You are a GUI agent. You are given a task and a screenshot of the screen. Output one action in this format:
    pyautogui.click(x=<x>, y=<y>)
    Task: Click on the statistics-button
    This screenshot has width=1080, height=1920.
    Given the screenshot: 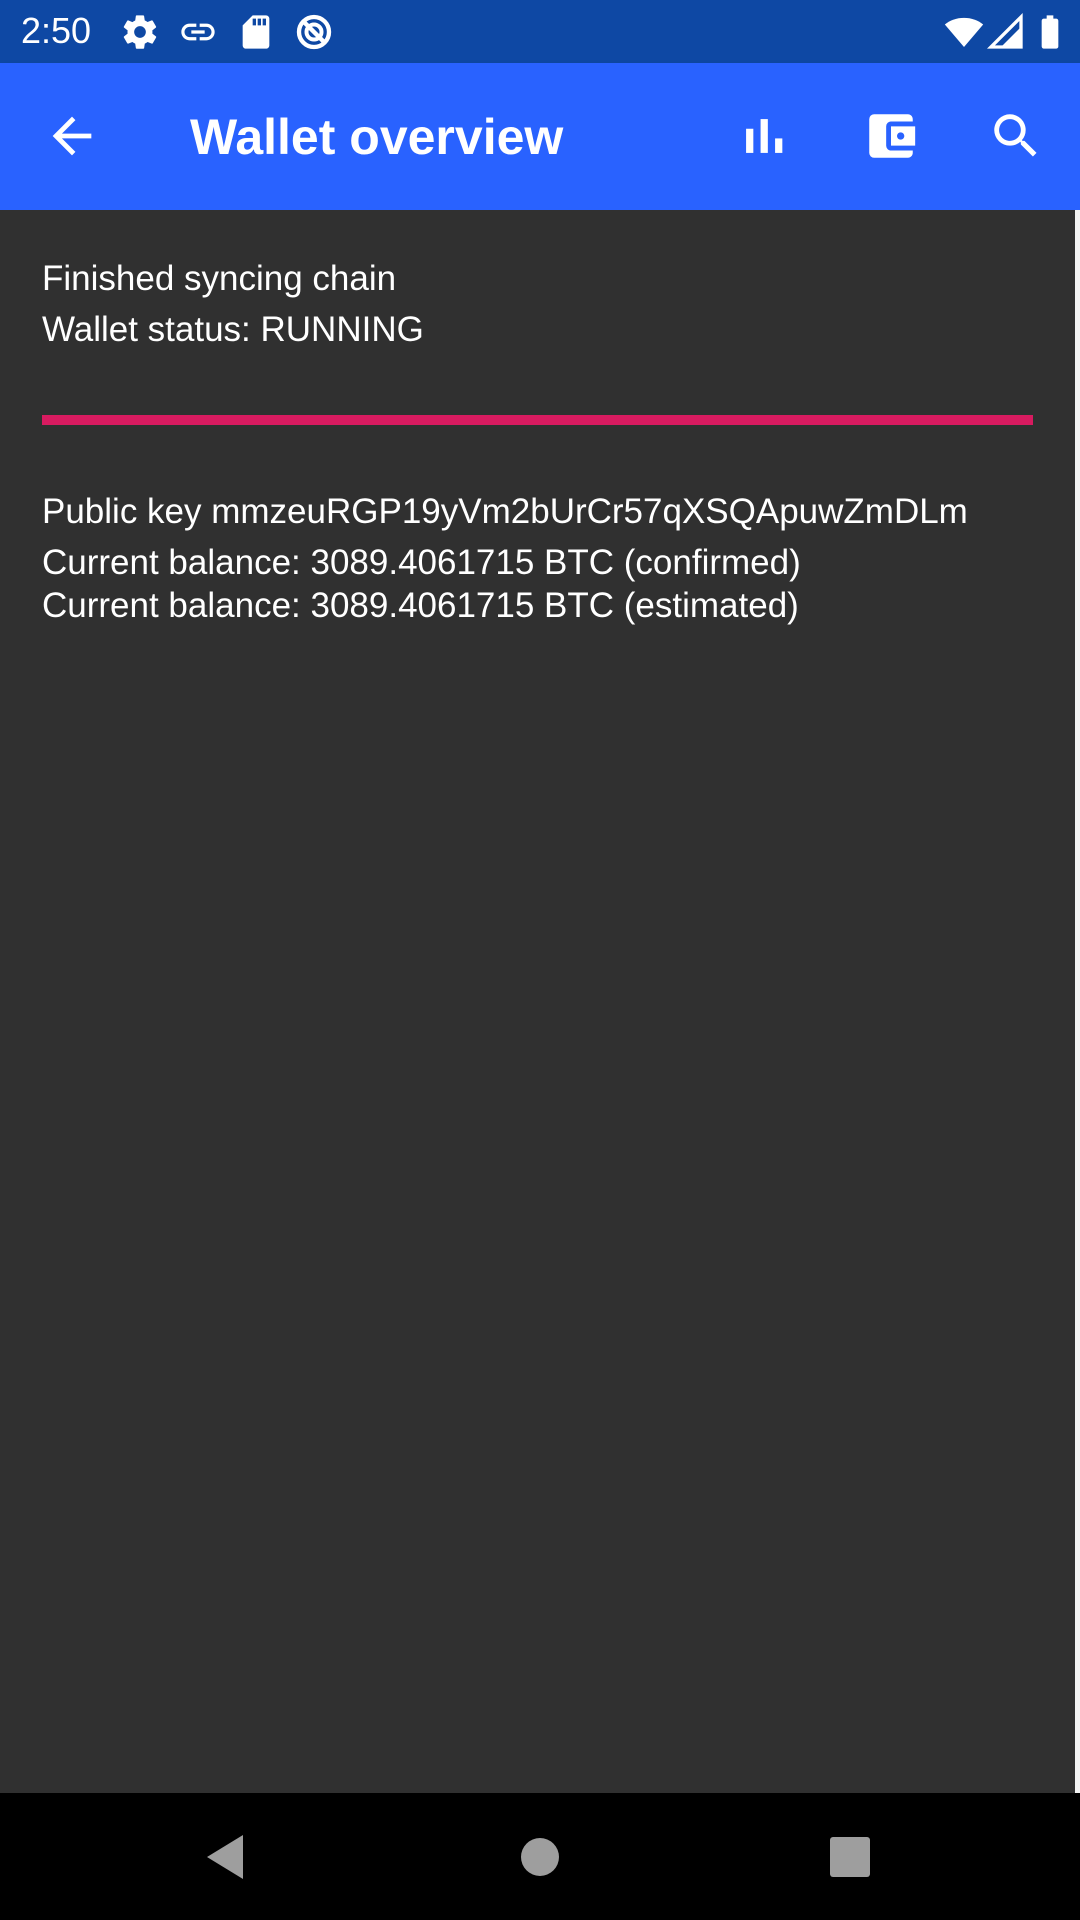 What is the action you would take?
    pyautogui.click(x=763, y=136)
    